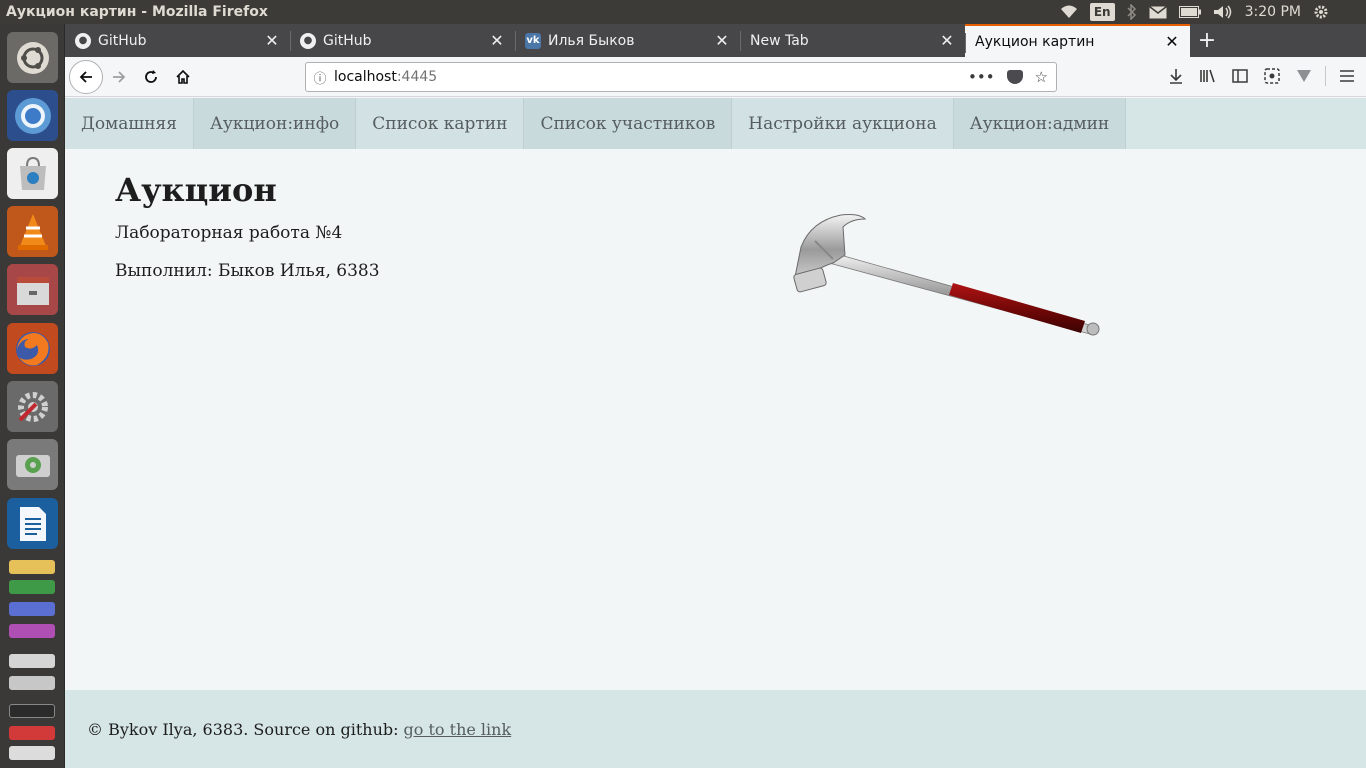 This screenshot has width=1366, height=768. Describe the element at coordinates (843, 123) in the screenshot. I see `nav-link-auction-settings: Настройки аукциона` at that location.